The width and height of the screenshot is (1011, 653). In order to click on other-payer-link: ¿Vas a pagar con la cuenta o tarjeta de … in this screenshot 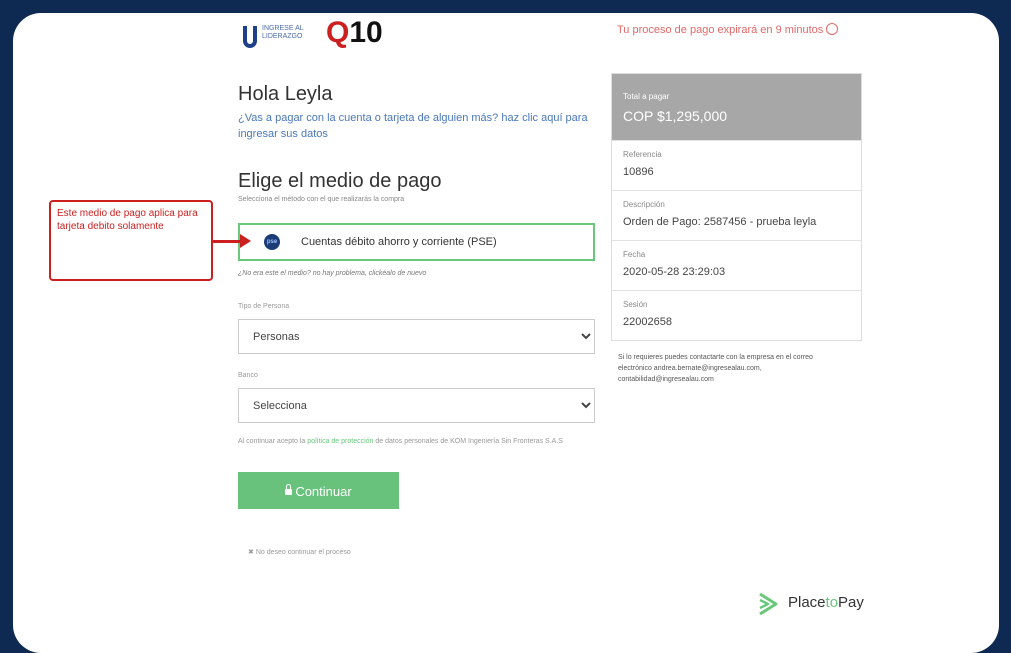, I will do `click(413, 126)`.